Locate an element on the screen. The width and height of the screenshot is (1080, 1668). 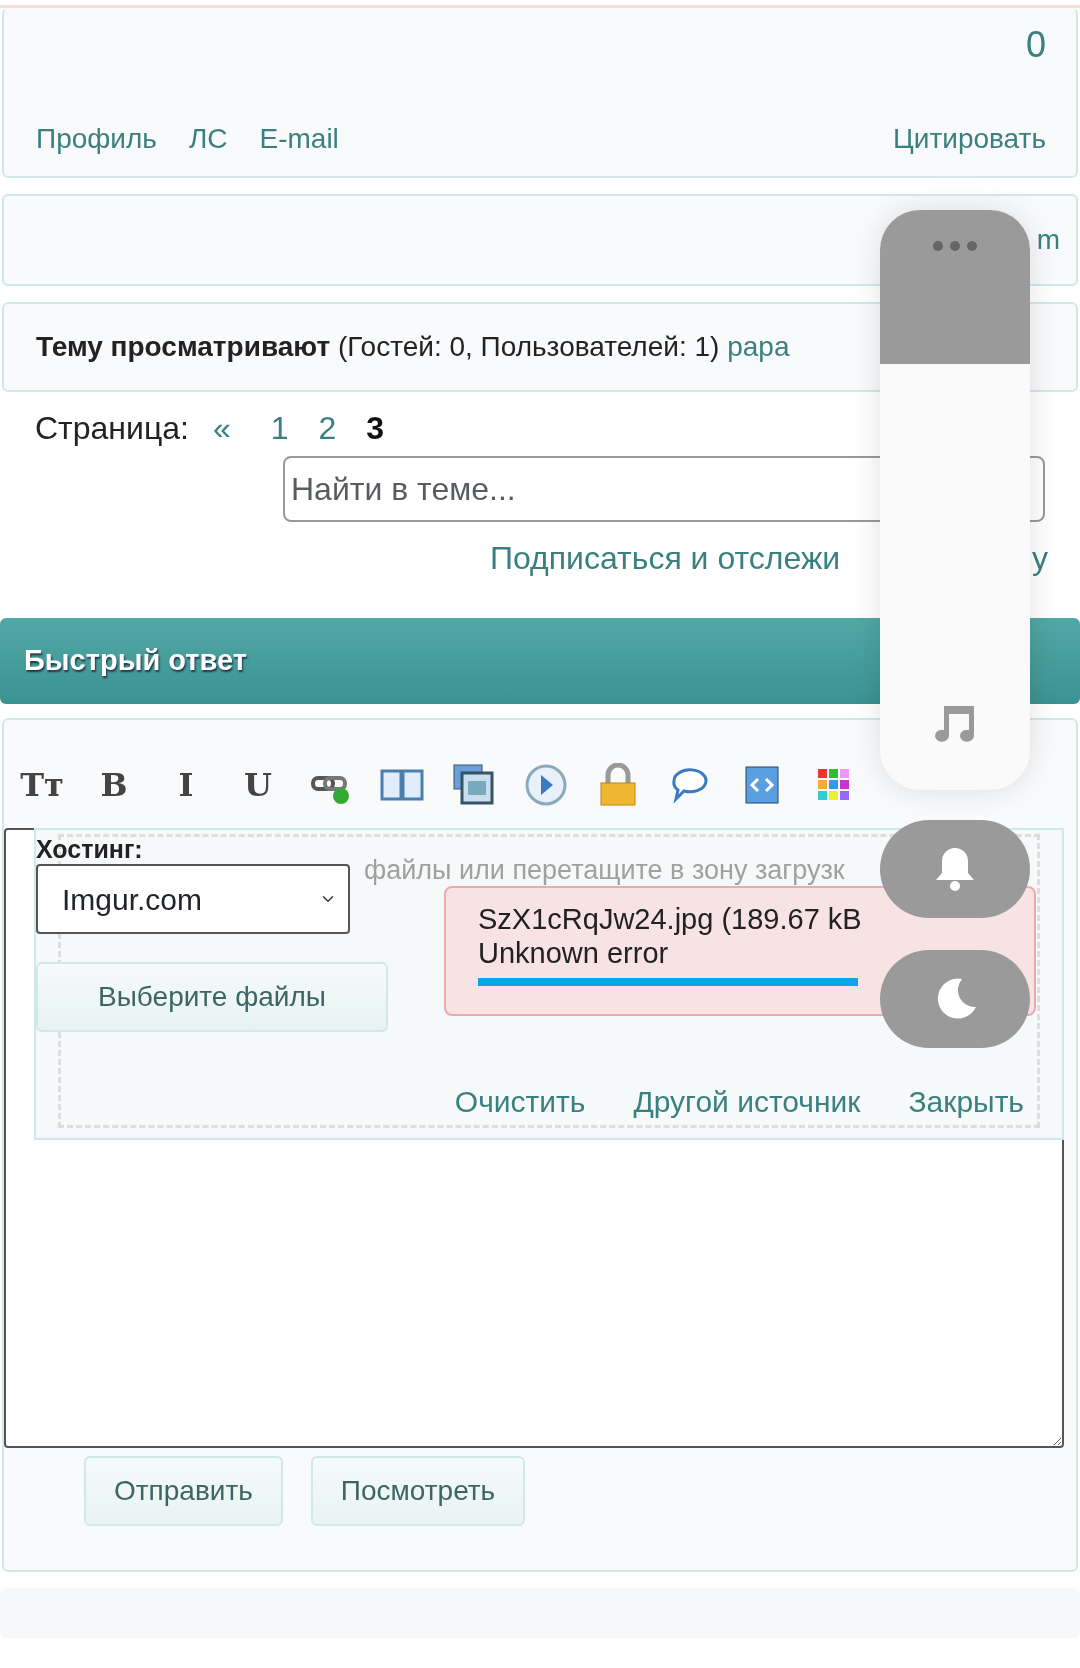
format-button: B is located at coordinates (114, 785).